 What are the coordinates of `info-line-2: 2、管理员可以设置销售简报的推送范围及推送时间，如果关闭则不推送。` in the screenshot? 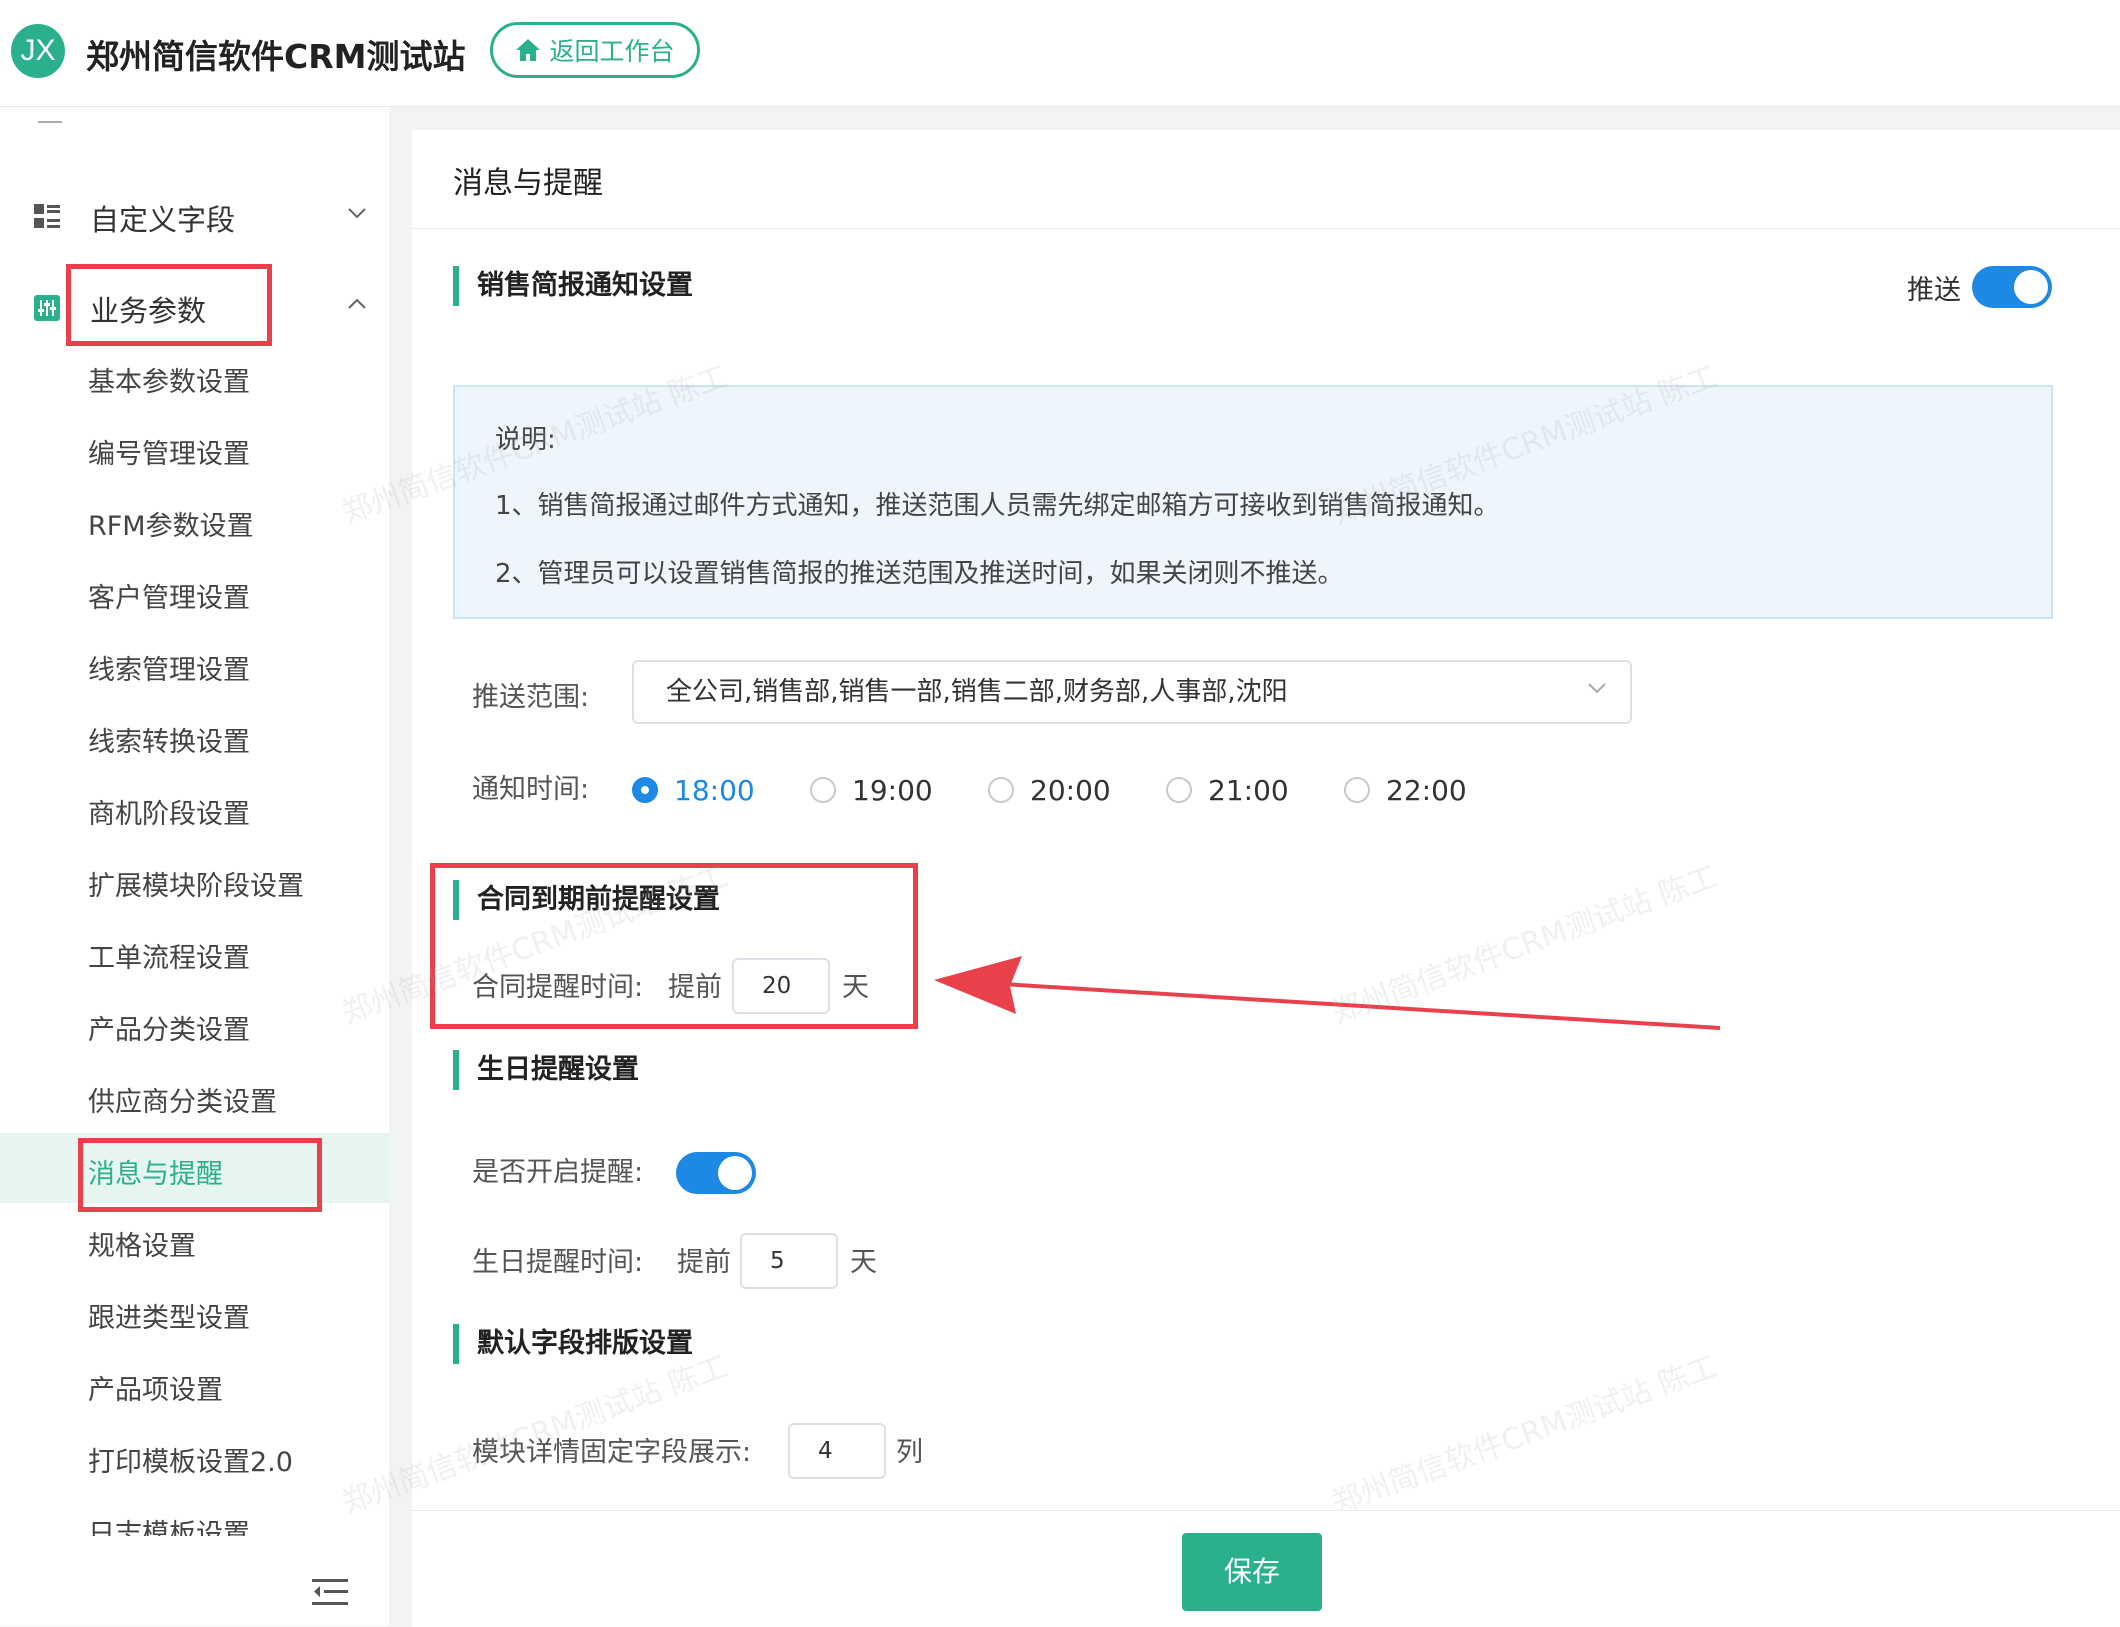 It's located at (919, 574).